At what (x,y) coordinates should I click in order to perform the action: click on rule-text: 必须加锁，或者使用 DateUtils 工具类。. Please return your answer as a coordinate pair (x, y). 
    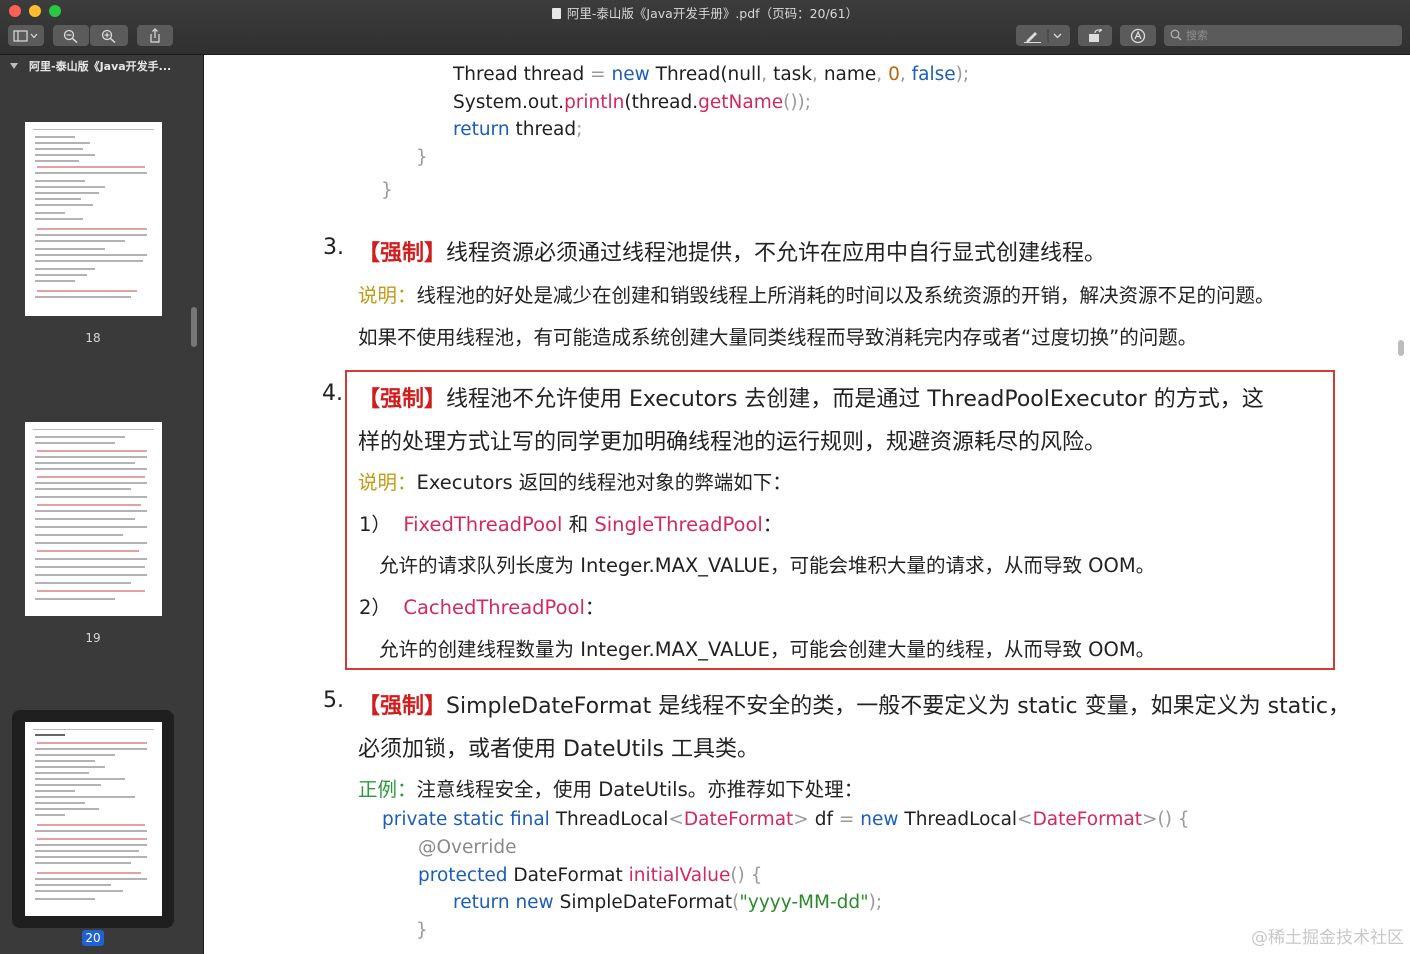
    Looking at the image, I should click on (558, 749).